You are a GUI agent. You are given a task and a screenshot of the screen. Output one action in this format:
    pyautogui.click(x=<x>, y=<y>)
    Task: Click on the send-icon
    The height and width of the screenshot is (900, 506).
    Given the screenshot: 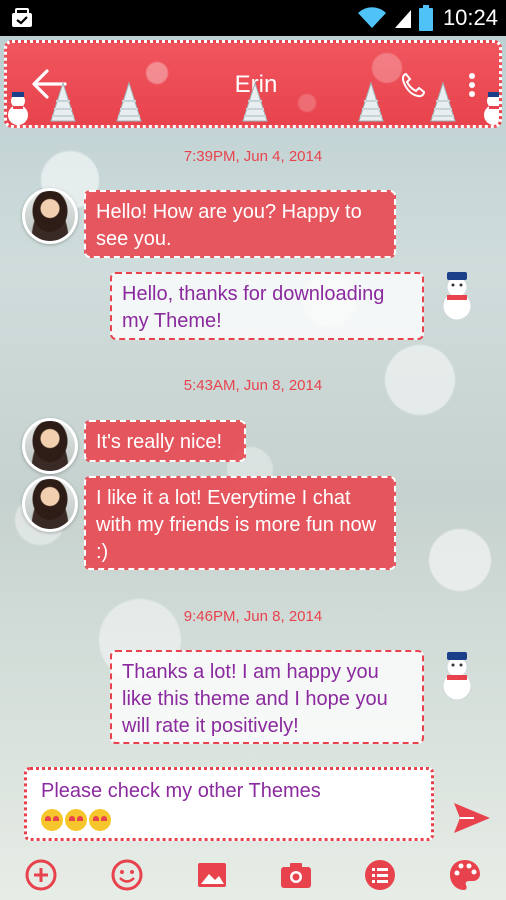 What is the action you would take?
    pyautogui.click(x=472, y=818)
    